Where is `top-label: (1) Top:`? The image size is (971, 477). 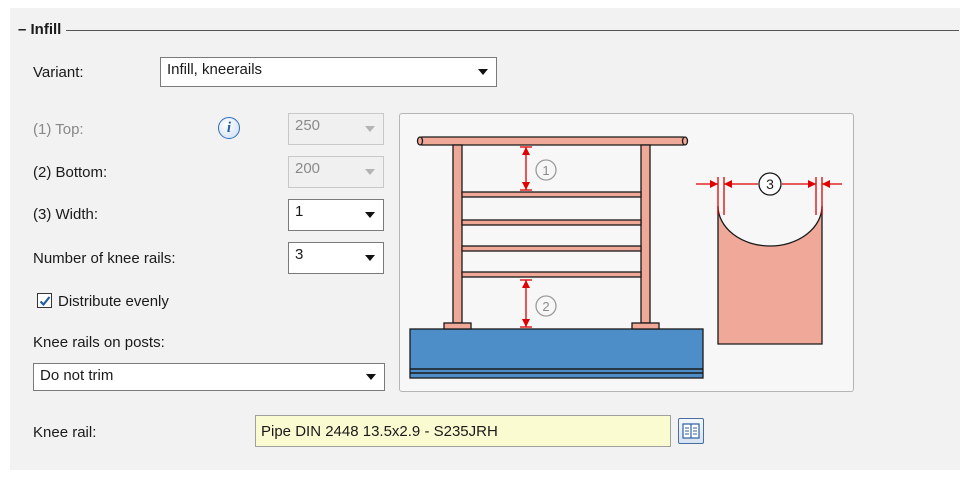 top-label: (1) Top: is located at coordinates (58, 129).